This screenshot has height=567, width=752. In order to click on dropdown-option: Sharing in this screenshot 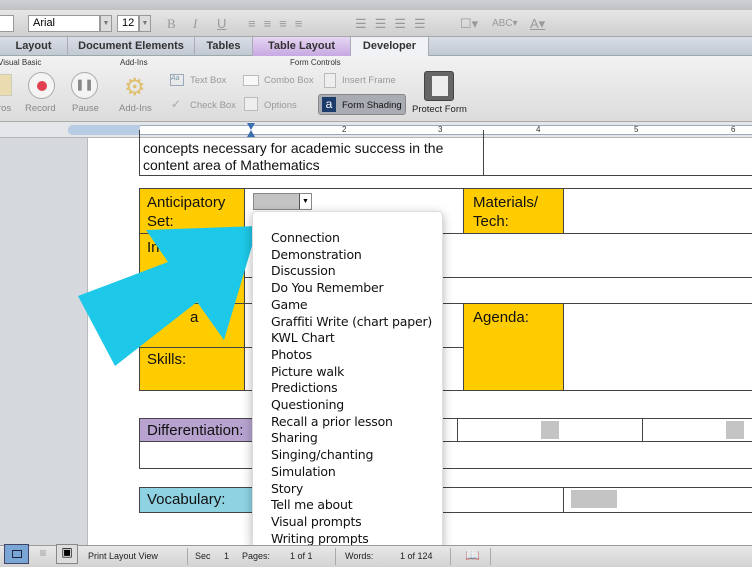, I will do `click(294, 437)`.